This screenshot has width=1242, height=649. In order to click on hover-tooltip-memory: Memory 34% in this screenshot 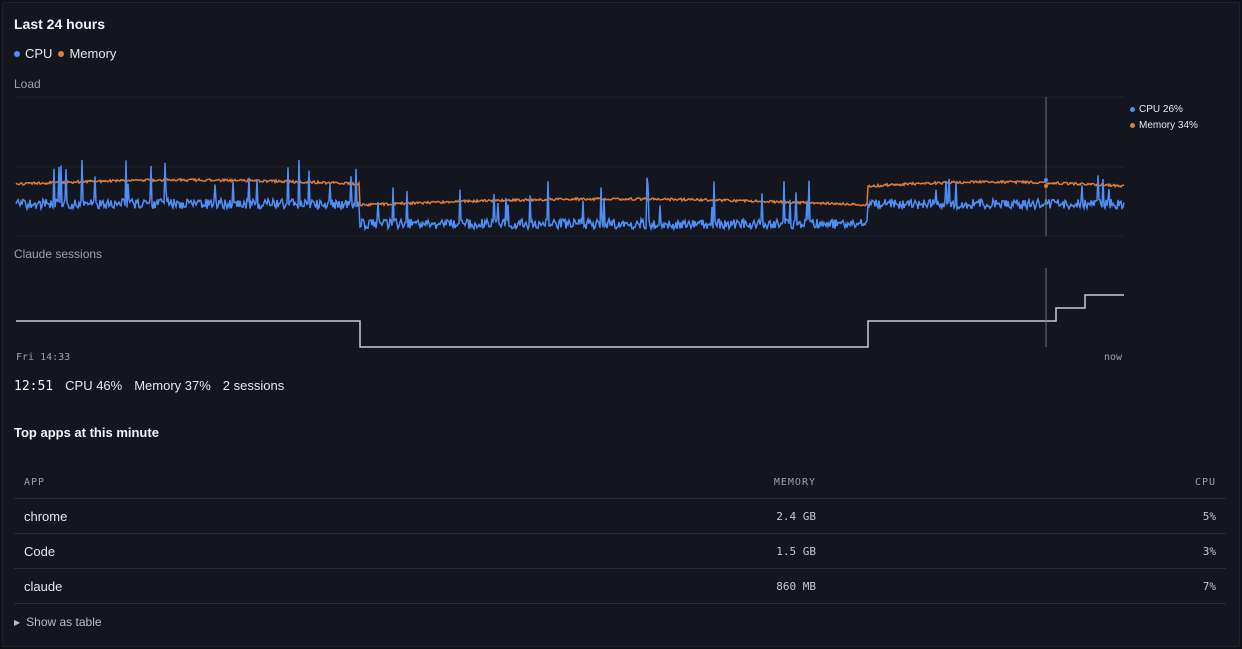, I will do `click(1164, 125)`.